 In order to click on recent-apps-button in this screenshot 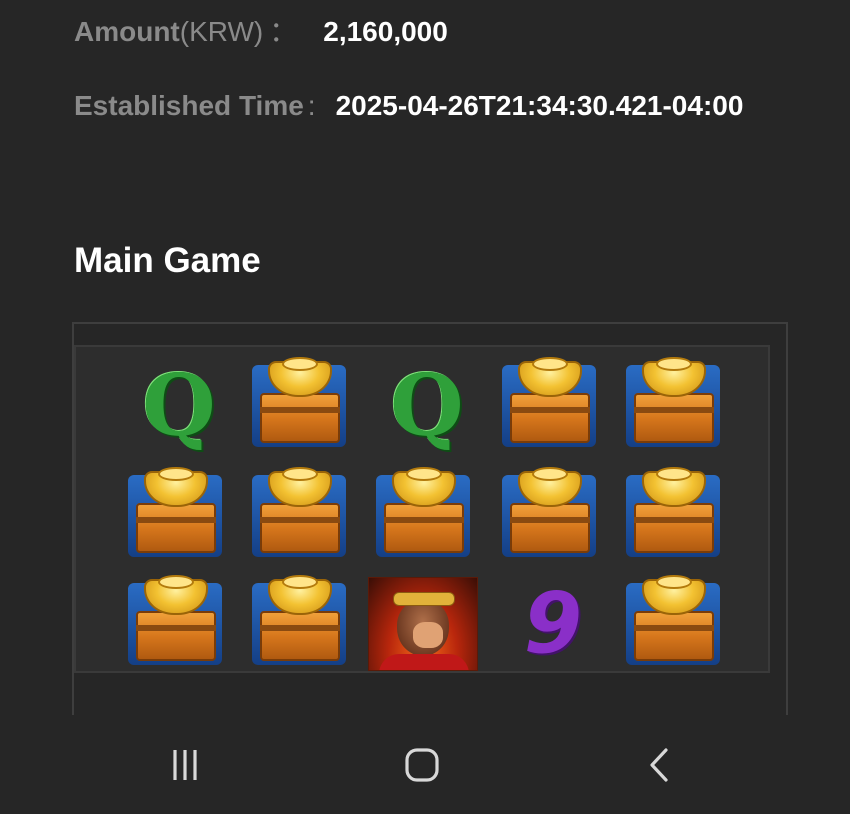, I will do `click(185, 765)`.